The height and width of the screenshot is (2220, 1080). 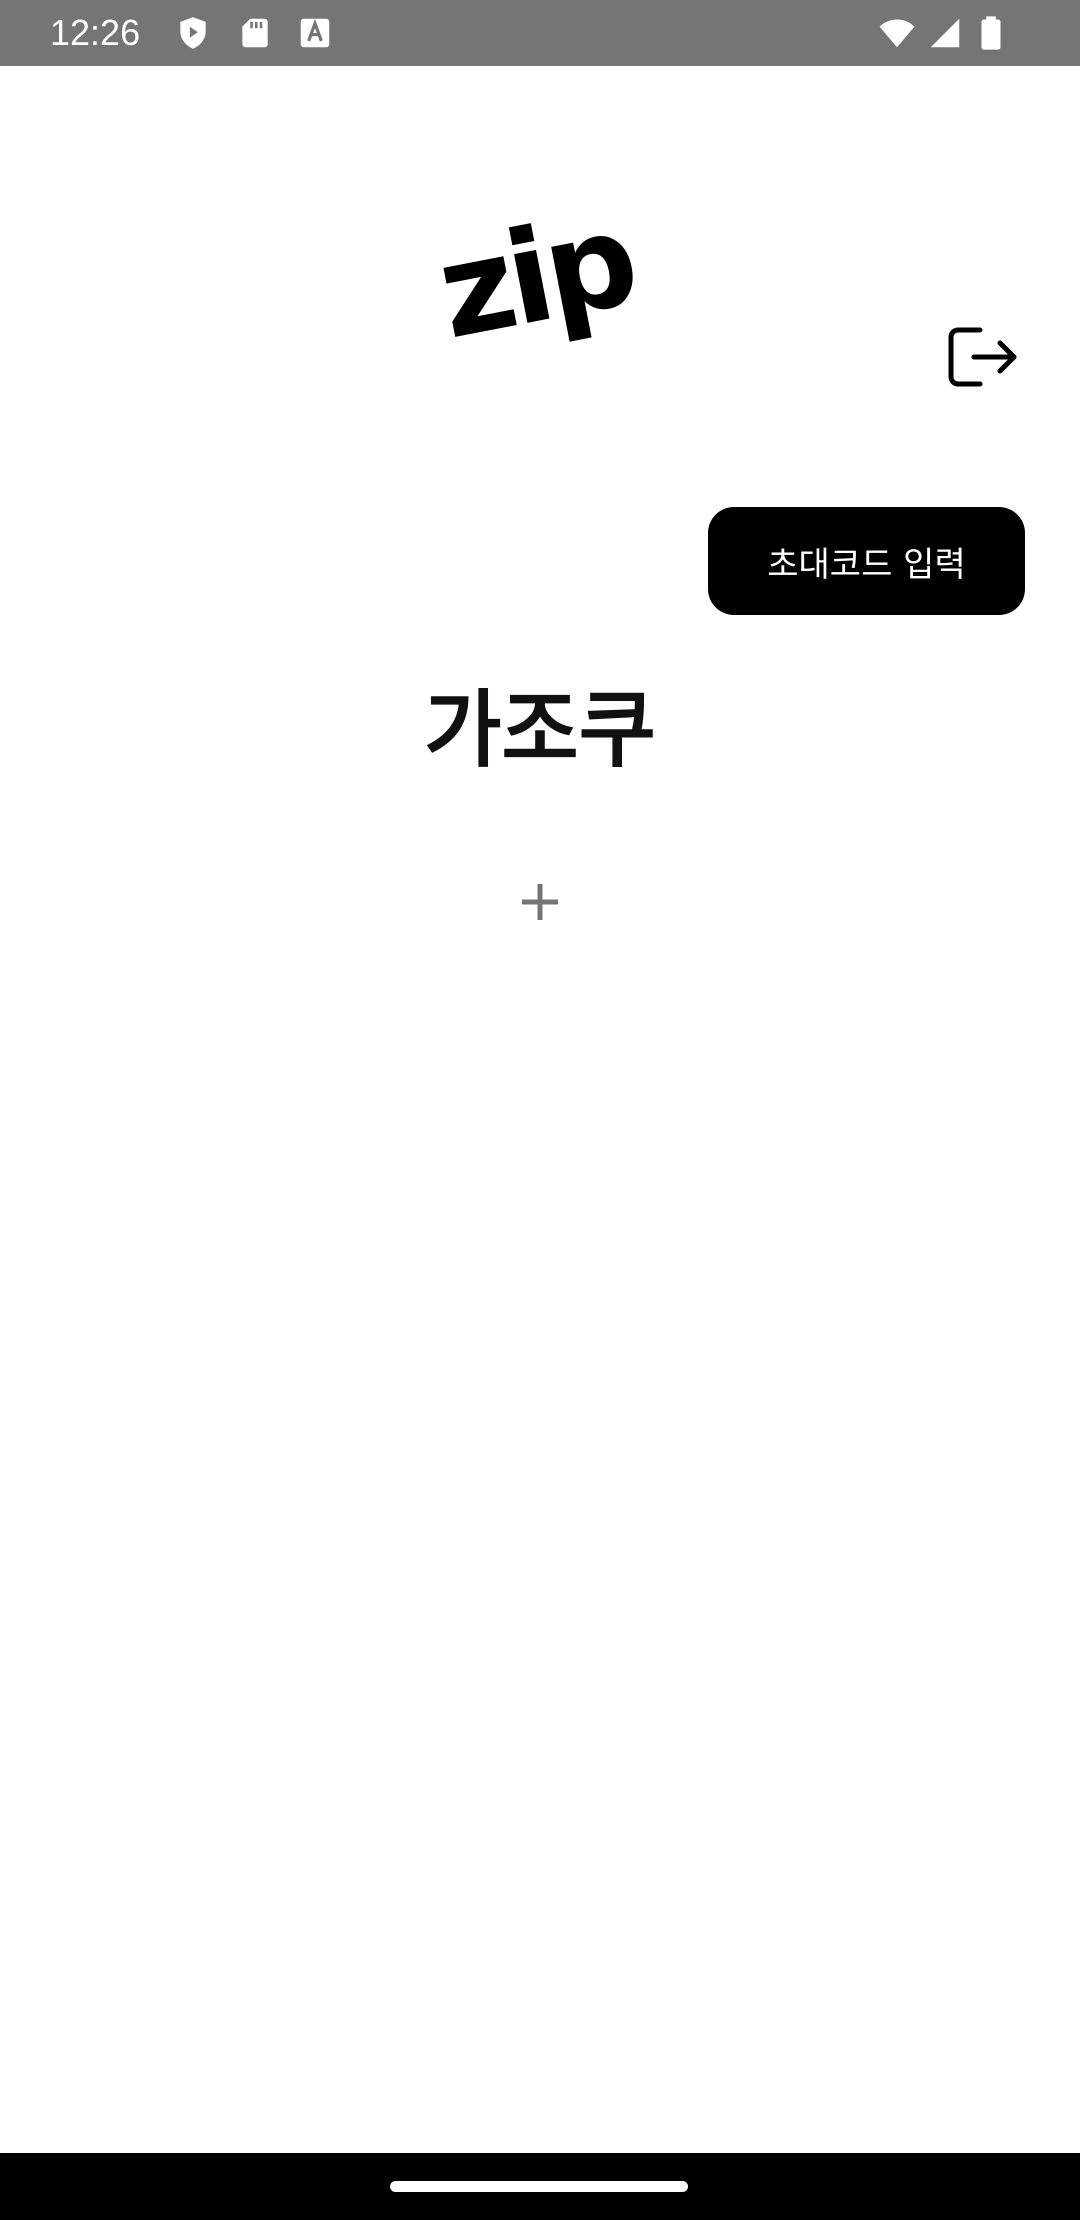 I want to click on shield-icon, so click(x=193, y=33).